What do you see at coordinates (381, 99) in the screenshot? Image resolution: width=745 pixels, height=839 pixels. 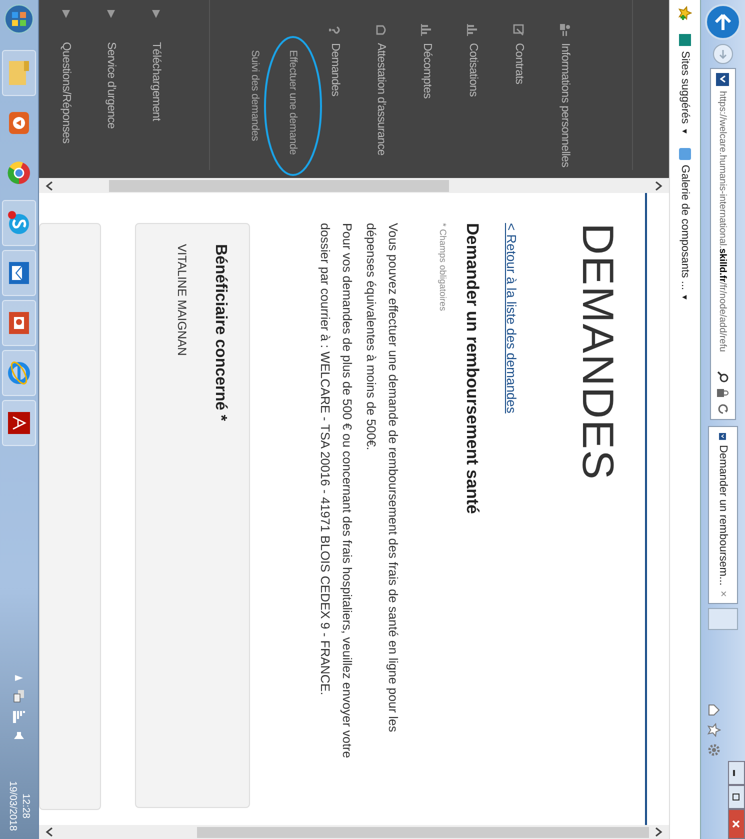 I see `sidebar-item: Attestation d'assurance` at bounding box center [381, 99].